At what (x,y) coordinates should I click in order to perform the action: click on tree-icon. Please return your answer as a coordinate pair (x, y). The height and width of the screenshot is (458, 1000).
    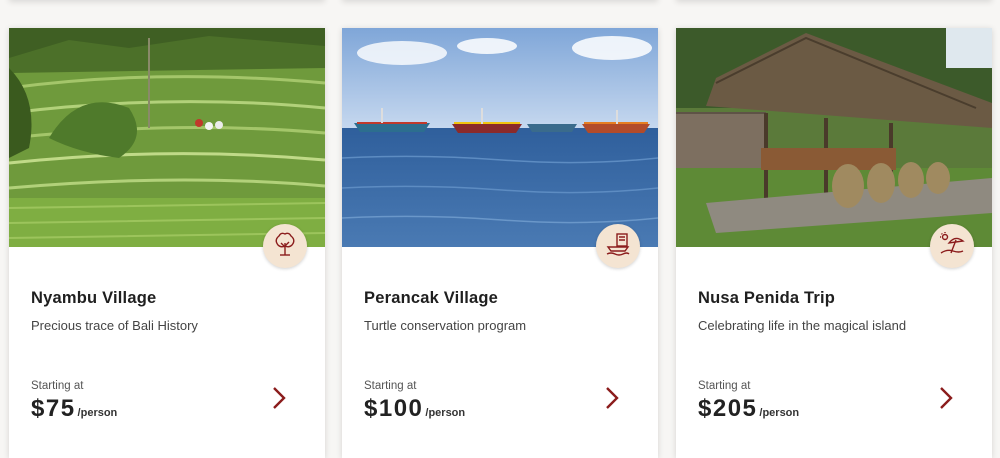
    Looking at the image, I should click on (285, 246).